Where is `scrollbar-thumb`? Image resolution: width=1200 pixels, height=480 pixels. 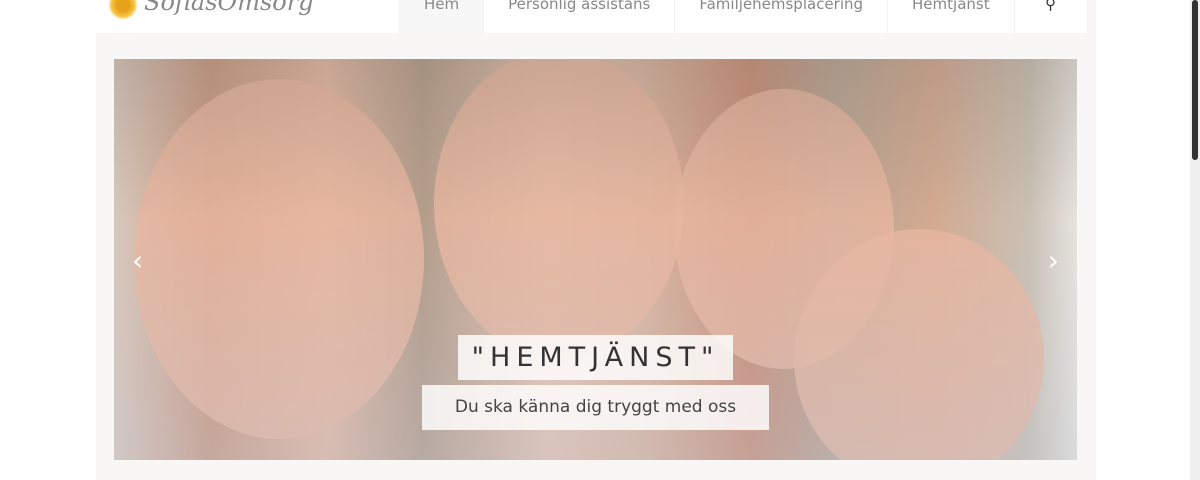 scrollbar-thumb is located at coordinates (1195, 80).